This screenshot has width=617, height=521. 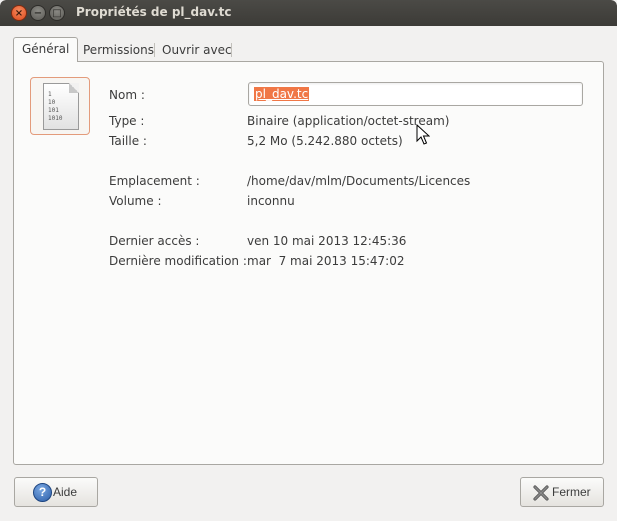 What do you see at coordinates (571, 492) in the screenshot?
I see `close-button-label: Fermer` at bounding box center [571, 492].